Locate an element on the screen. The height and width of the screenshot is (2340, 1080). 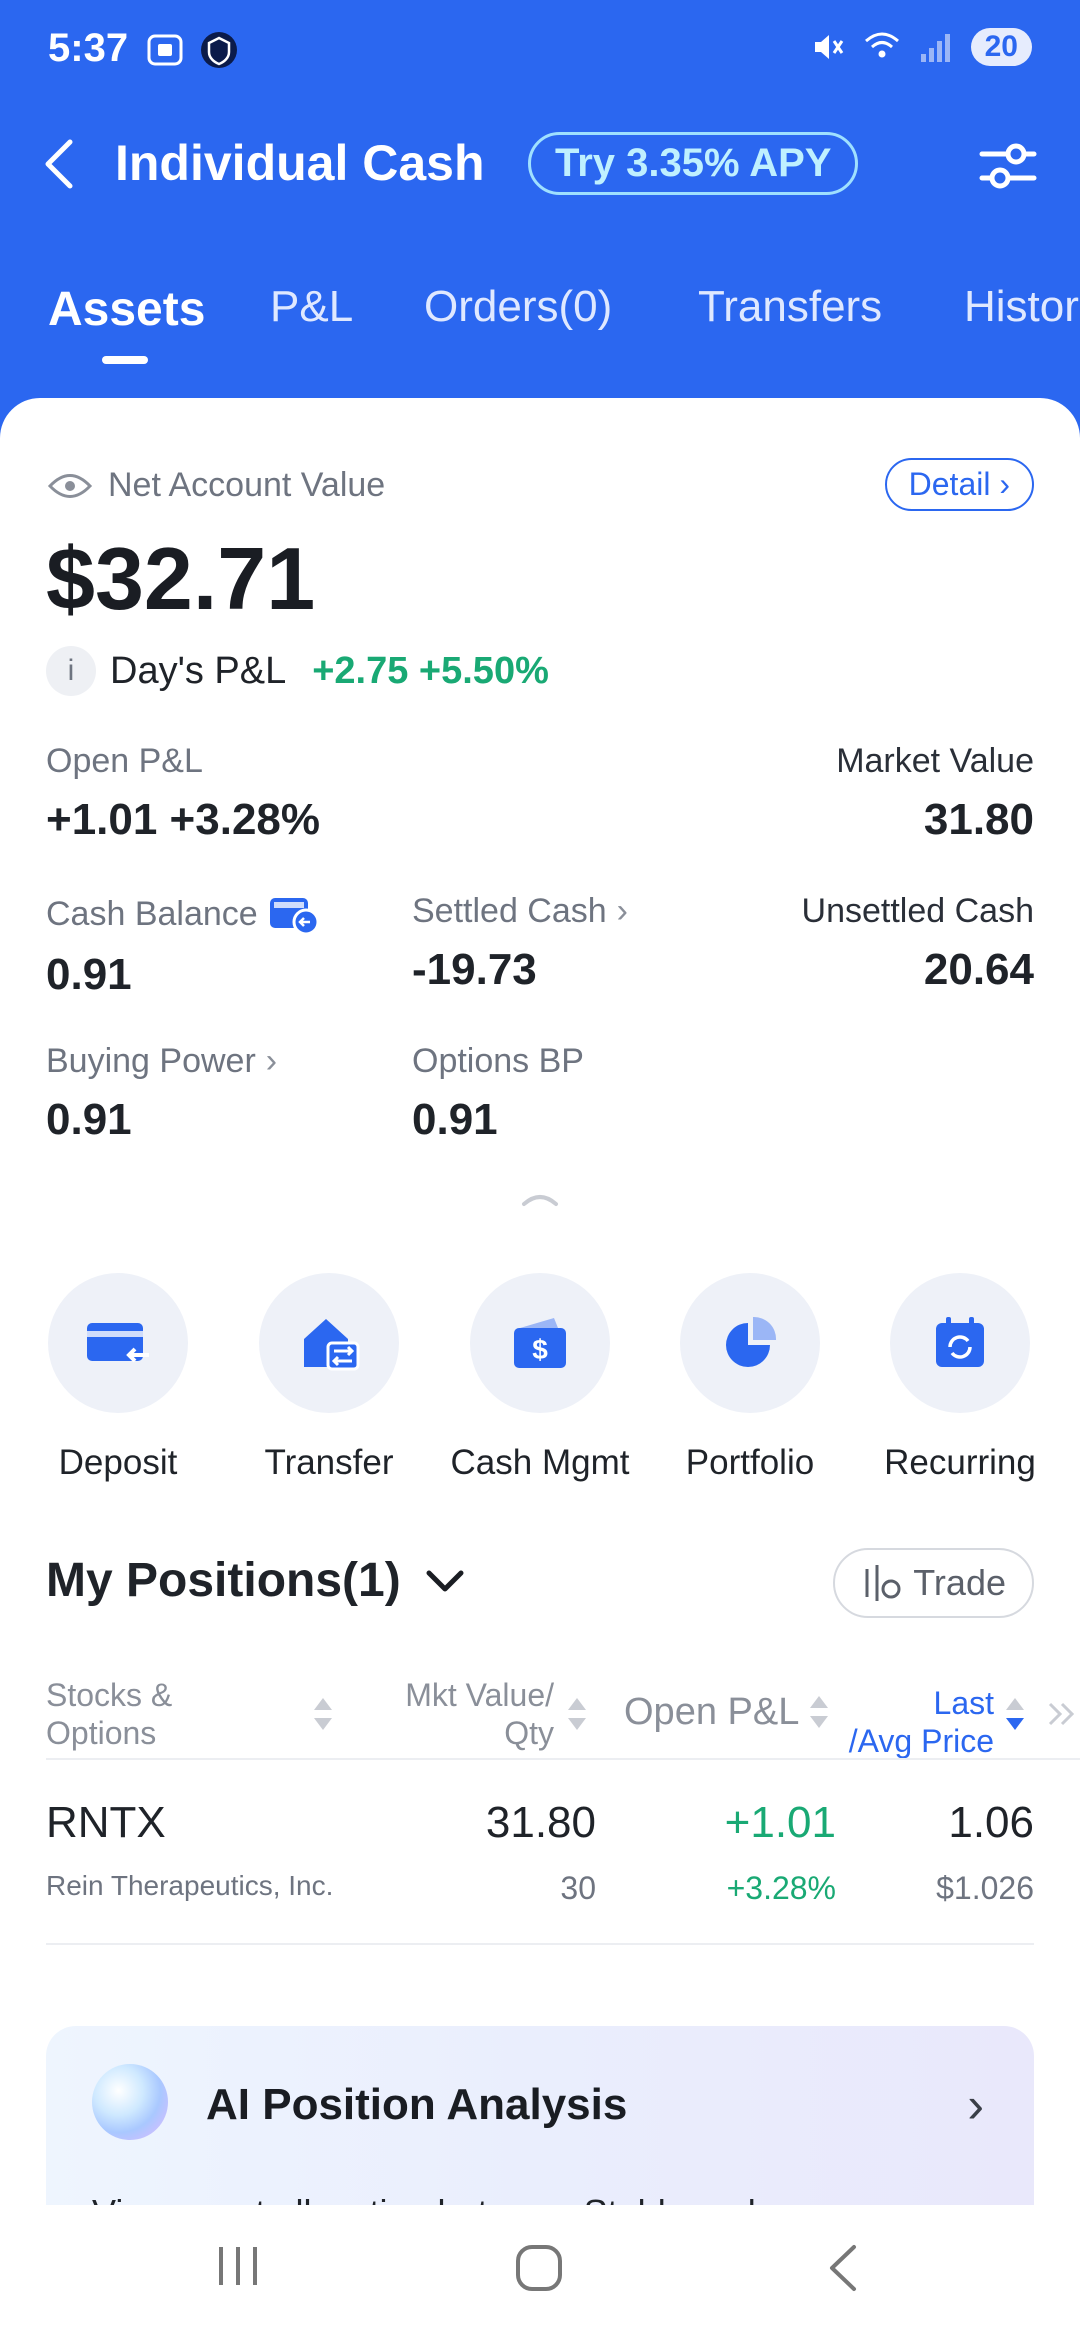
options-bp-value: 0.91 is located at coordinates (455, 1119).